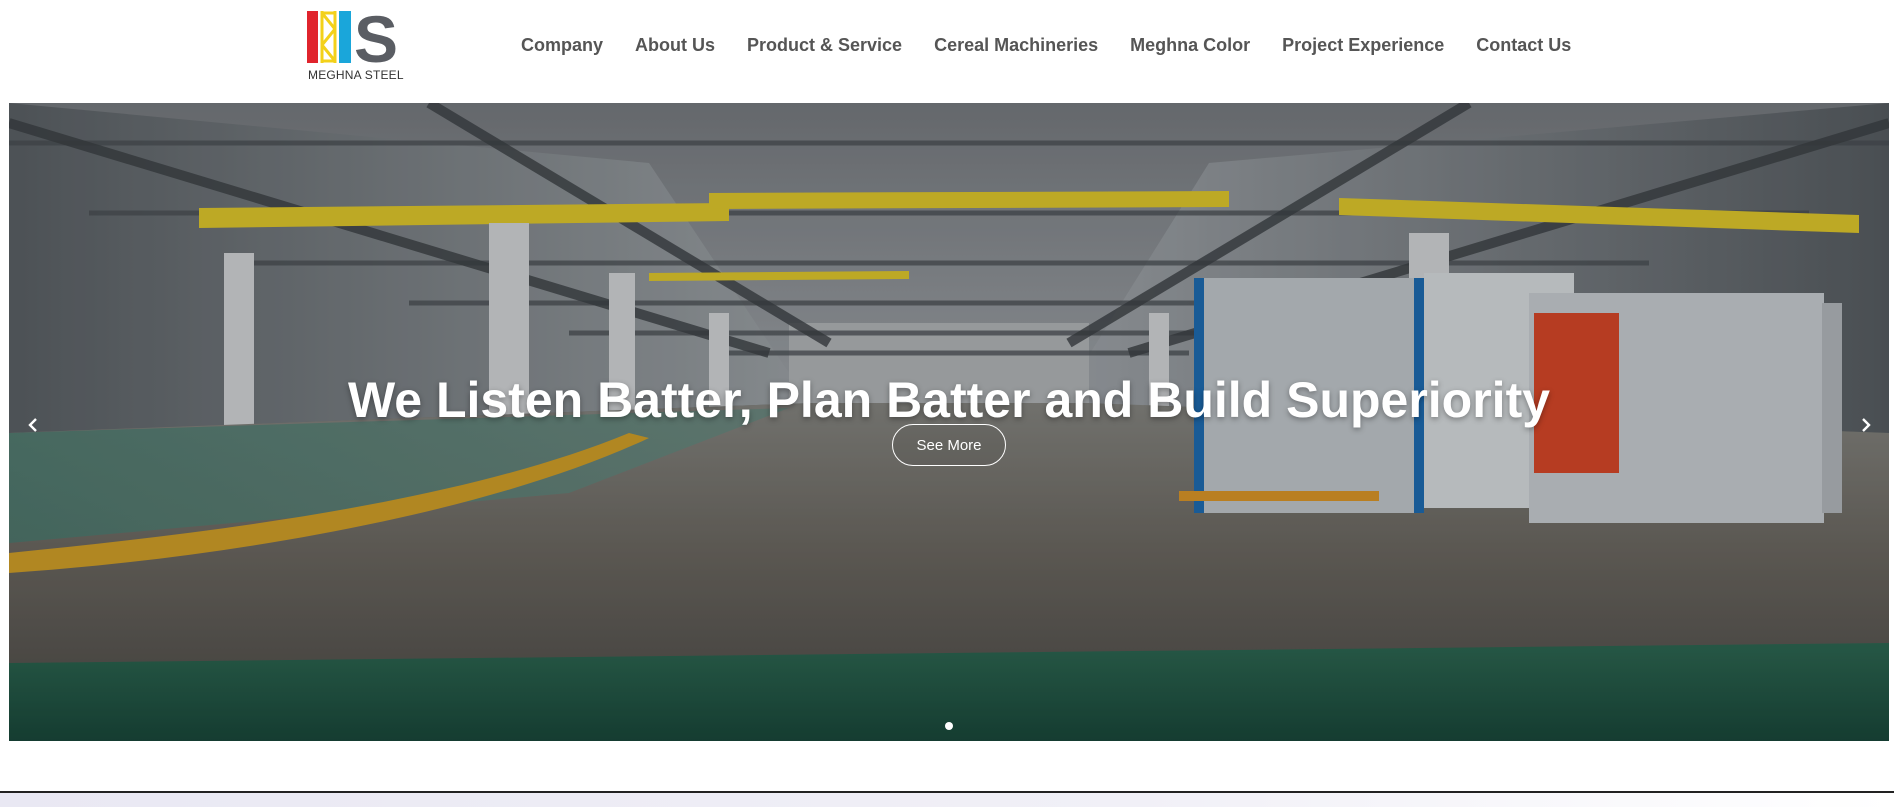 The image size is (1894, 807). Describe the element at coordinates (356, 75) in the screenshot. I see `logo-wordmark: MEGHNA STEEL` at that location.